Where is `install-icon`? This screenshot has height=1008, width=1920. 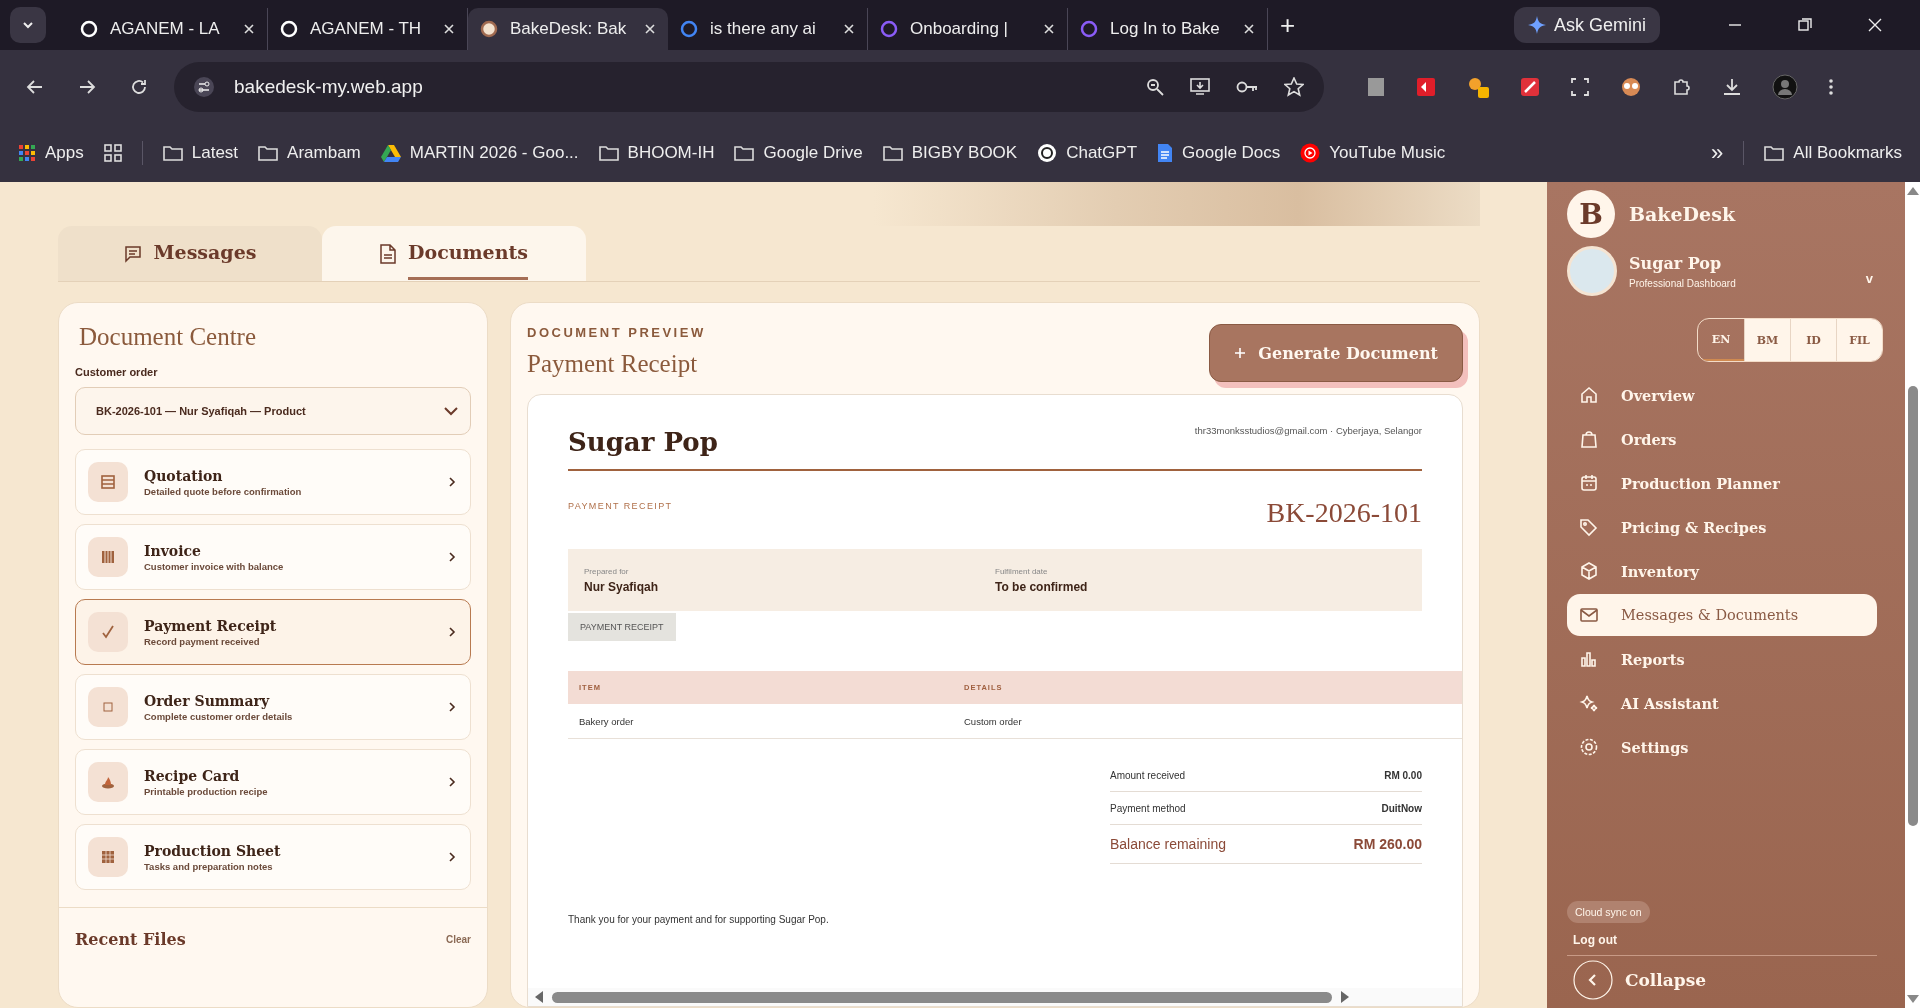 install-icon is located at coordinates (1200, 87).